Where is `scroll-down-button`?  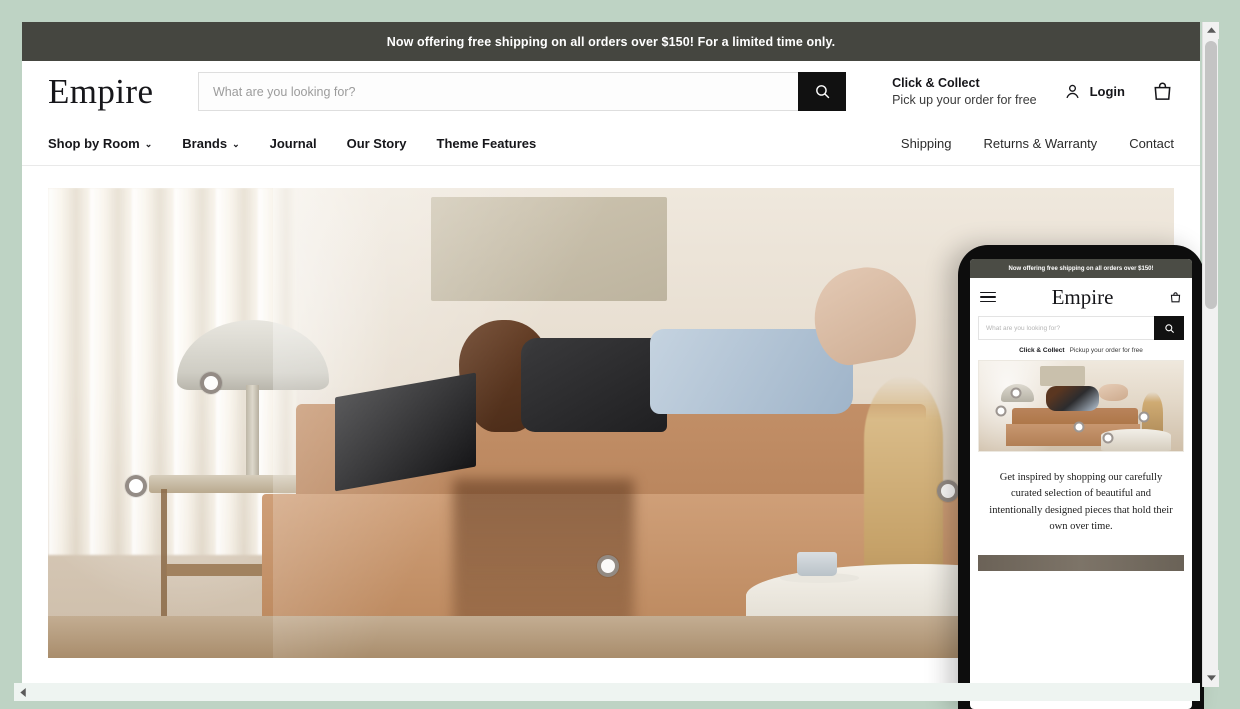 scroll-down-button is located at coordinates (1211, 678).